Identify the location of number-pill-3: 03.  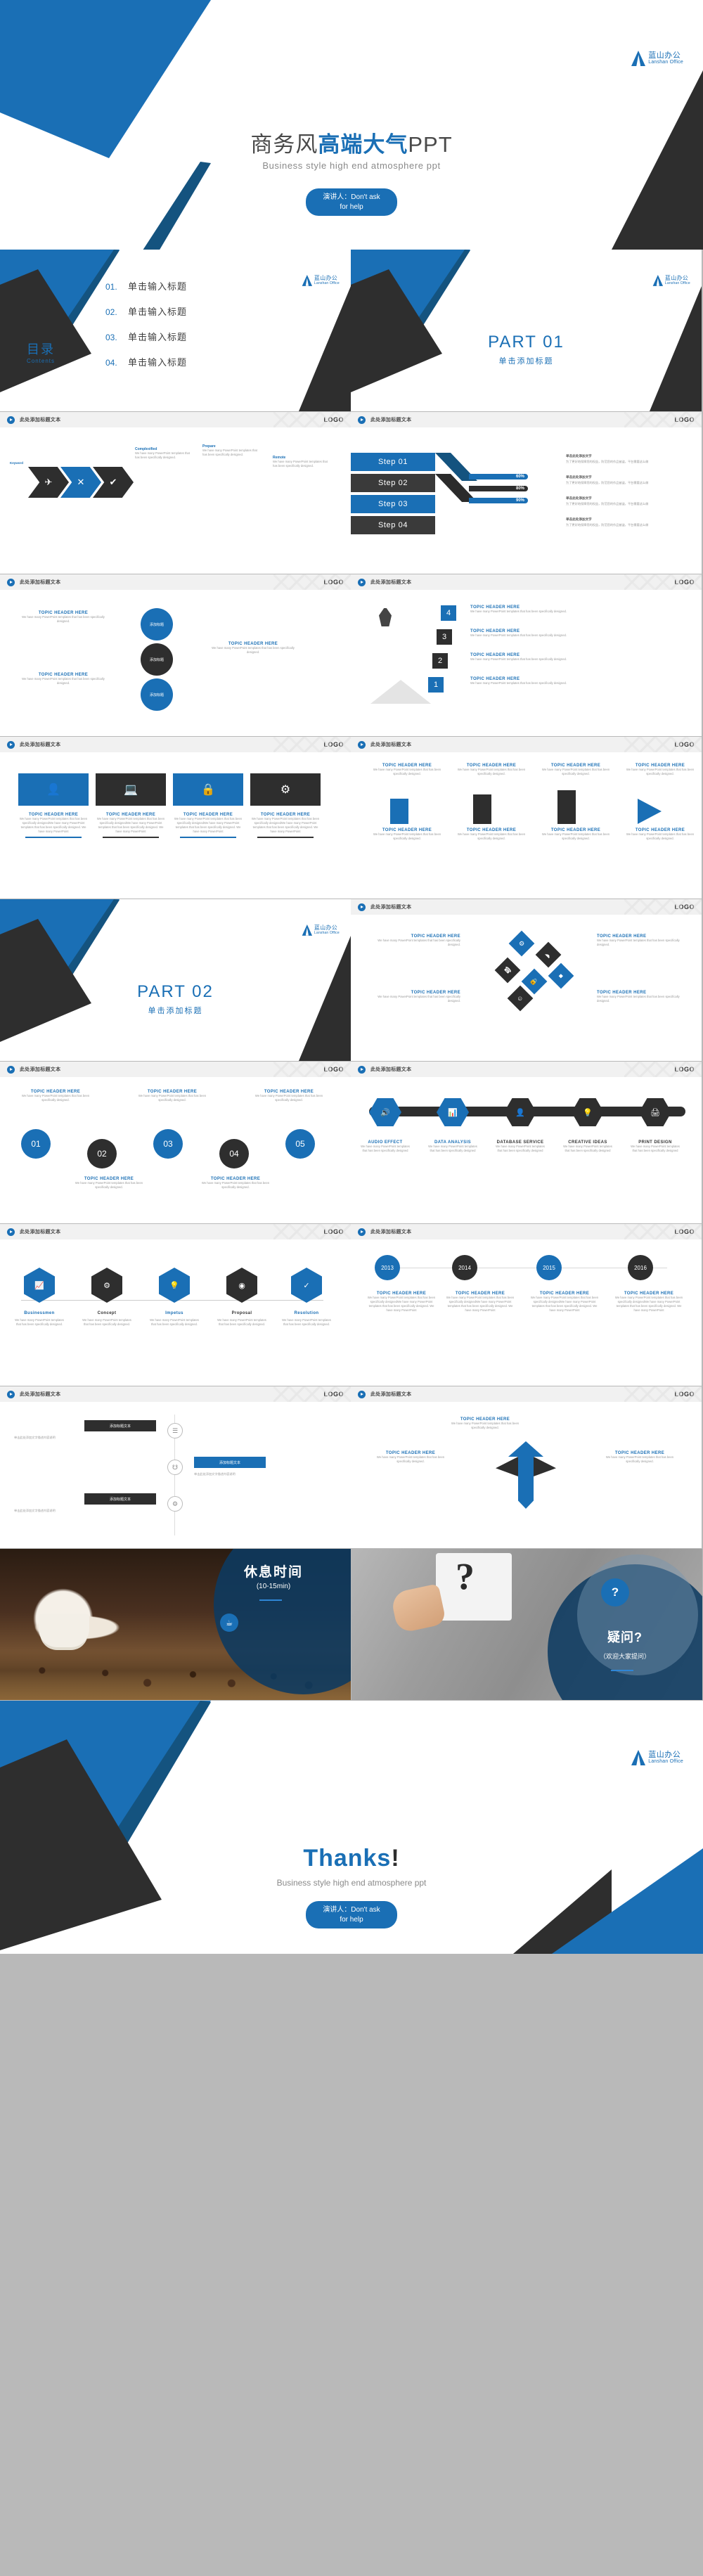
(168, 1144).